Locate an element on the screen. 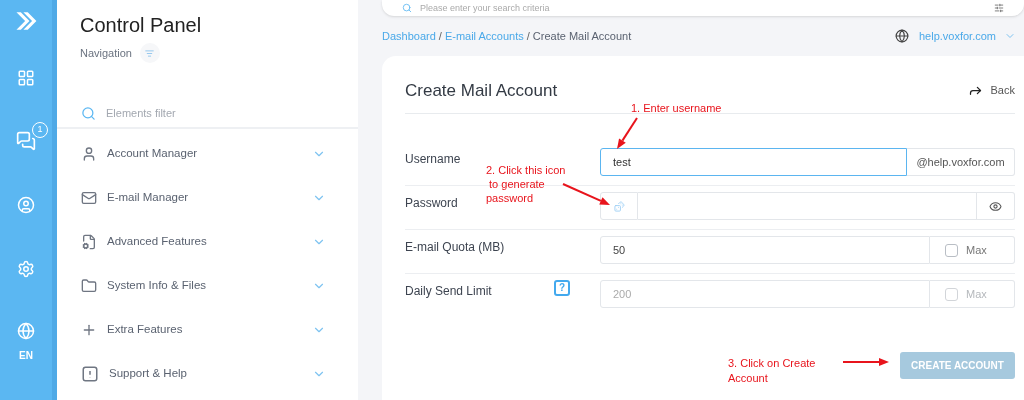  user-circle-icon is located at coordinates (26, 205).